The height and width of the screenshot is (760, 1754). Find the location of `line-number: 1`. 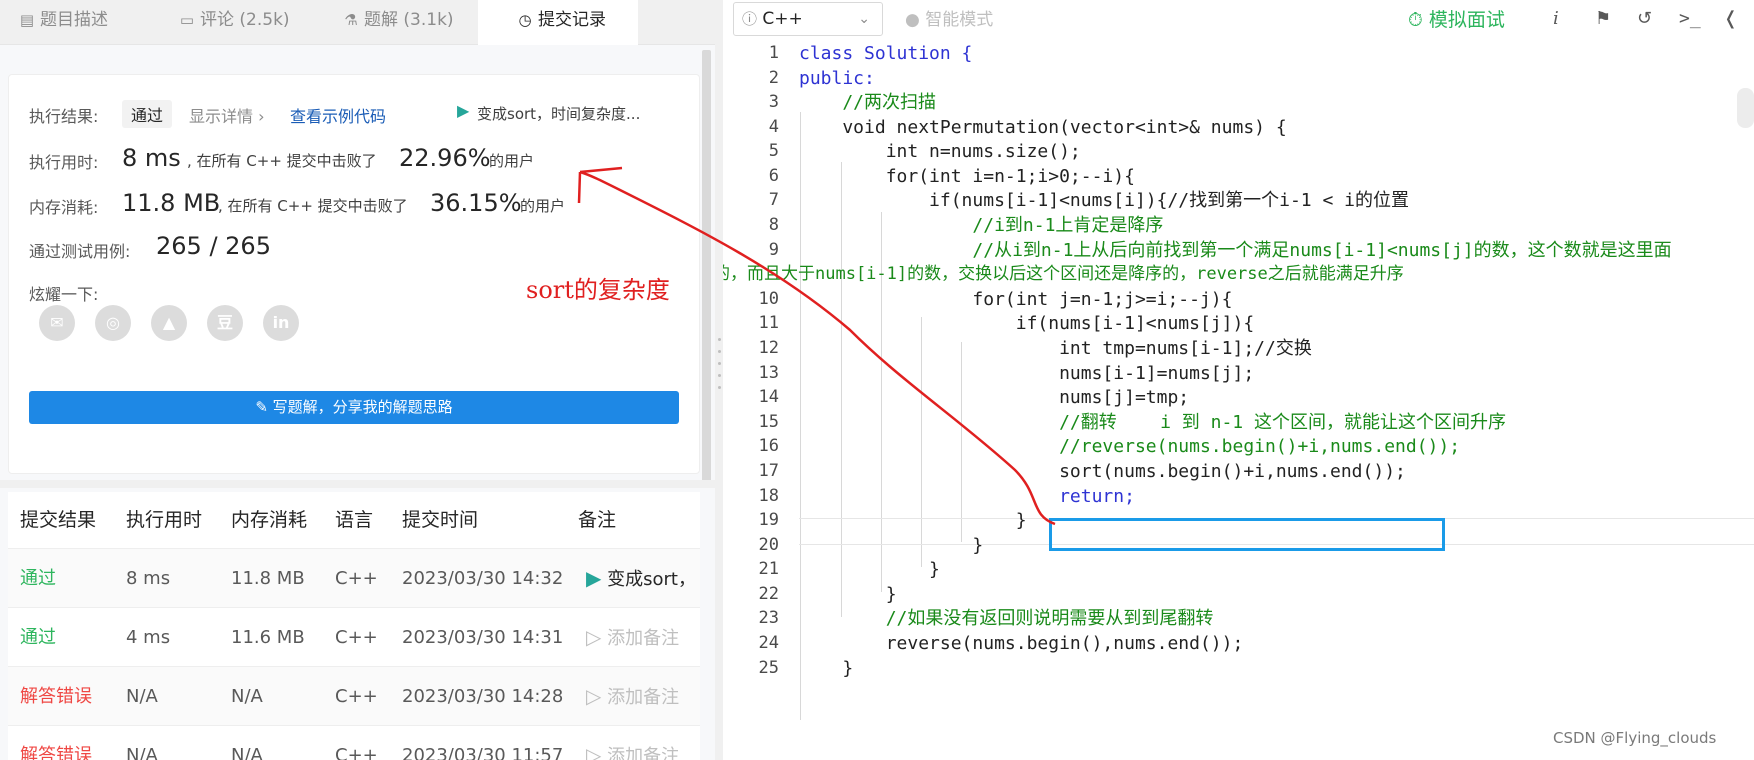

line-number: 1 is located at coordinates (773, 53).